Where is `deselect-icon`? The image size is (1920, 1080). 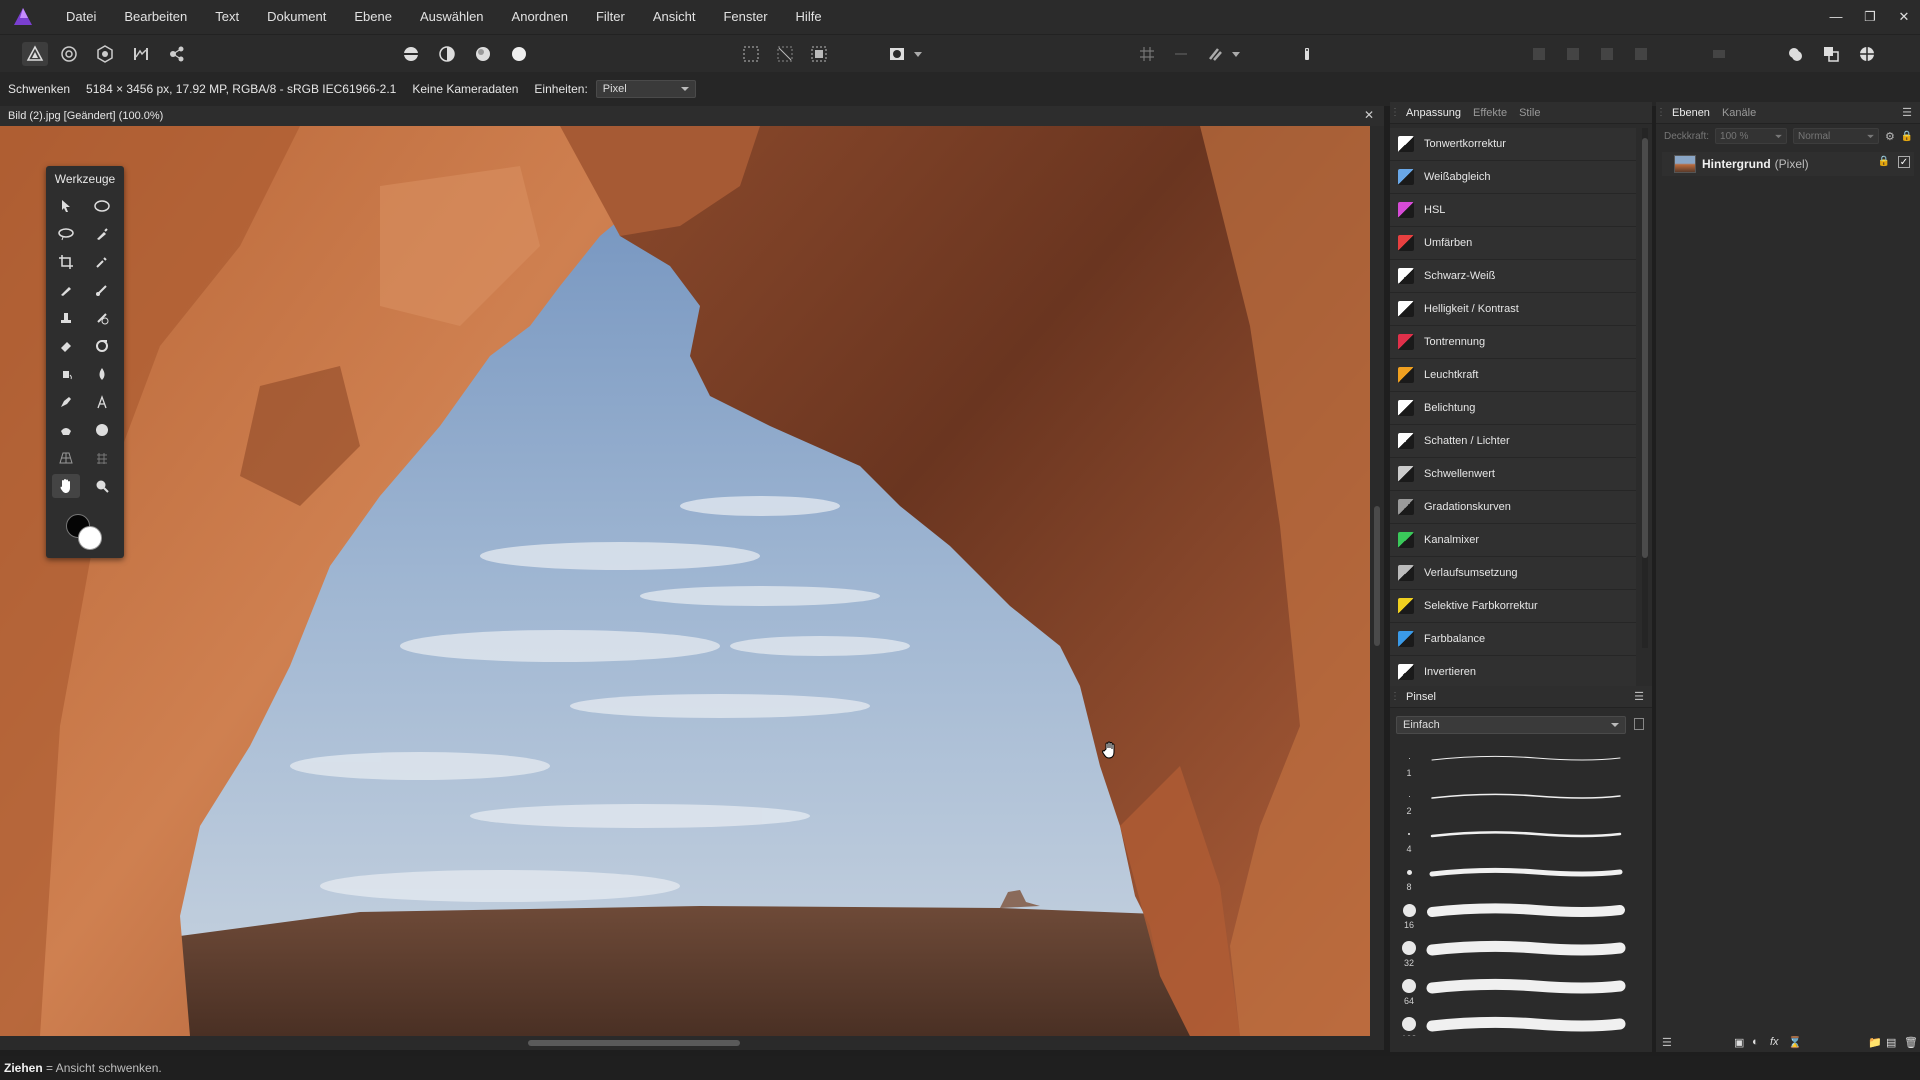
deselect-icon is located at coordinates (785, 54).